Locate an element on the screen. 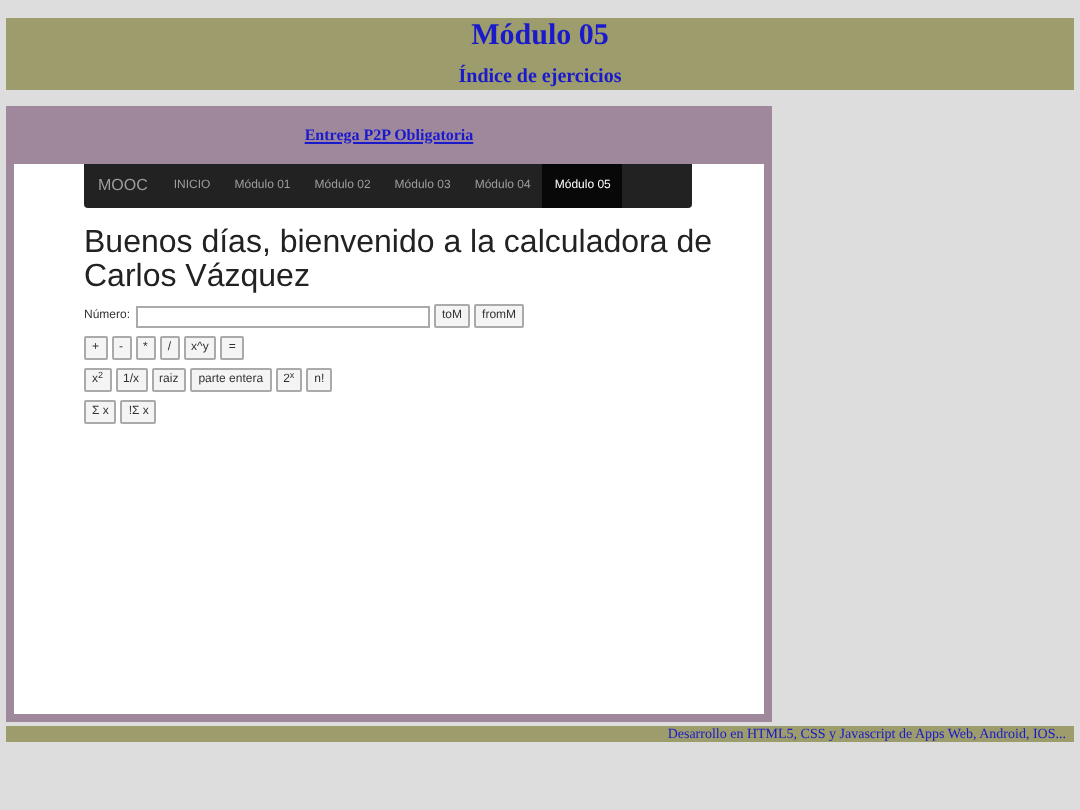  page-title: Módulo 05 is located at coordinates (540, 36).